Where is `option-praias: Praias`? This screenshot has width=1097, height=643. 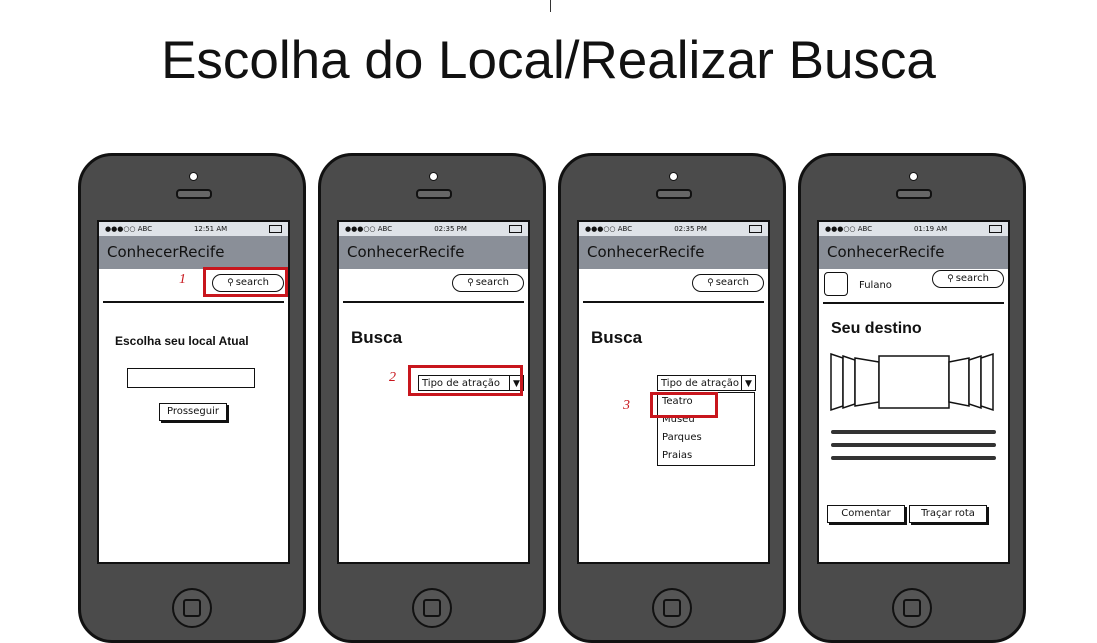 option-praias: Praias is located at coordinates (706, 456).